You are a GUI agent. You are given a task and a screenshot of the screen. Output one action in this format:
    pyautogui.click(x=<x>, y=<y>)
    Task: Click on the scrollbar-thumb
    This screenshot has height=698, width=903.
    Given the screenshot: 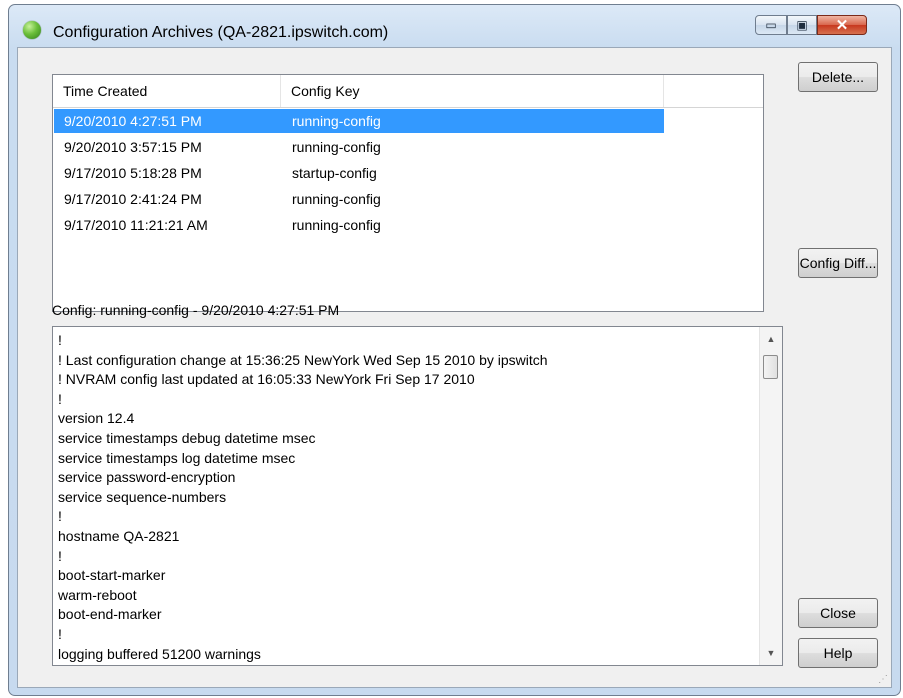 What is the action you would take?
    pyautogui.click(x=770, y=367)
    